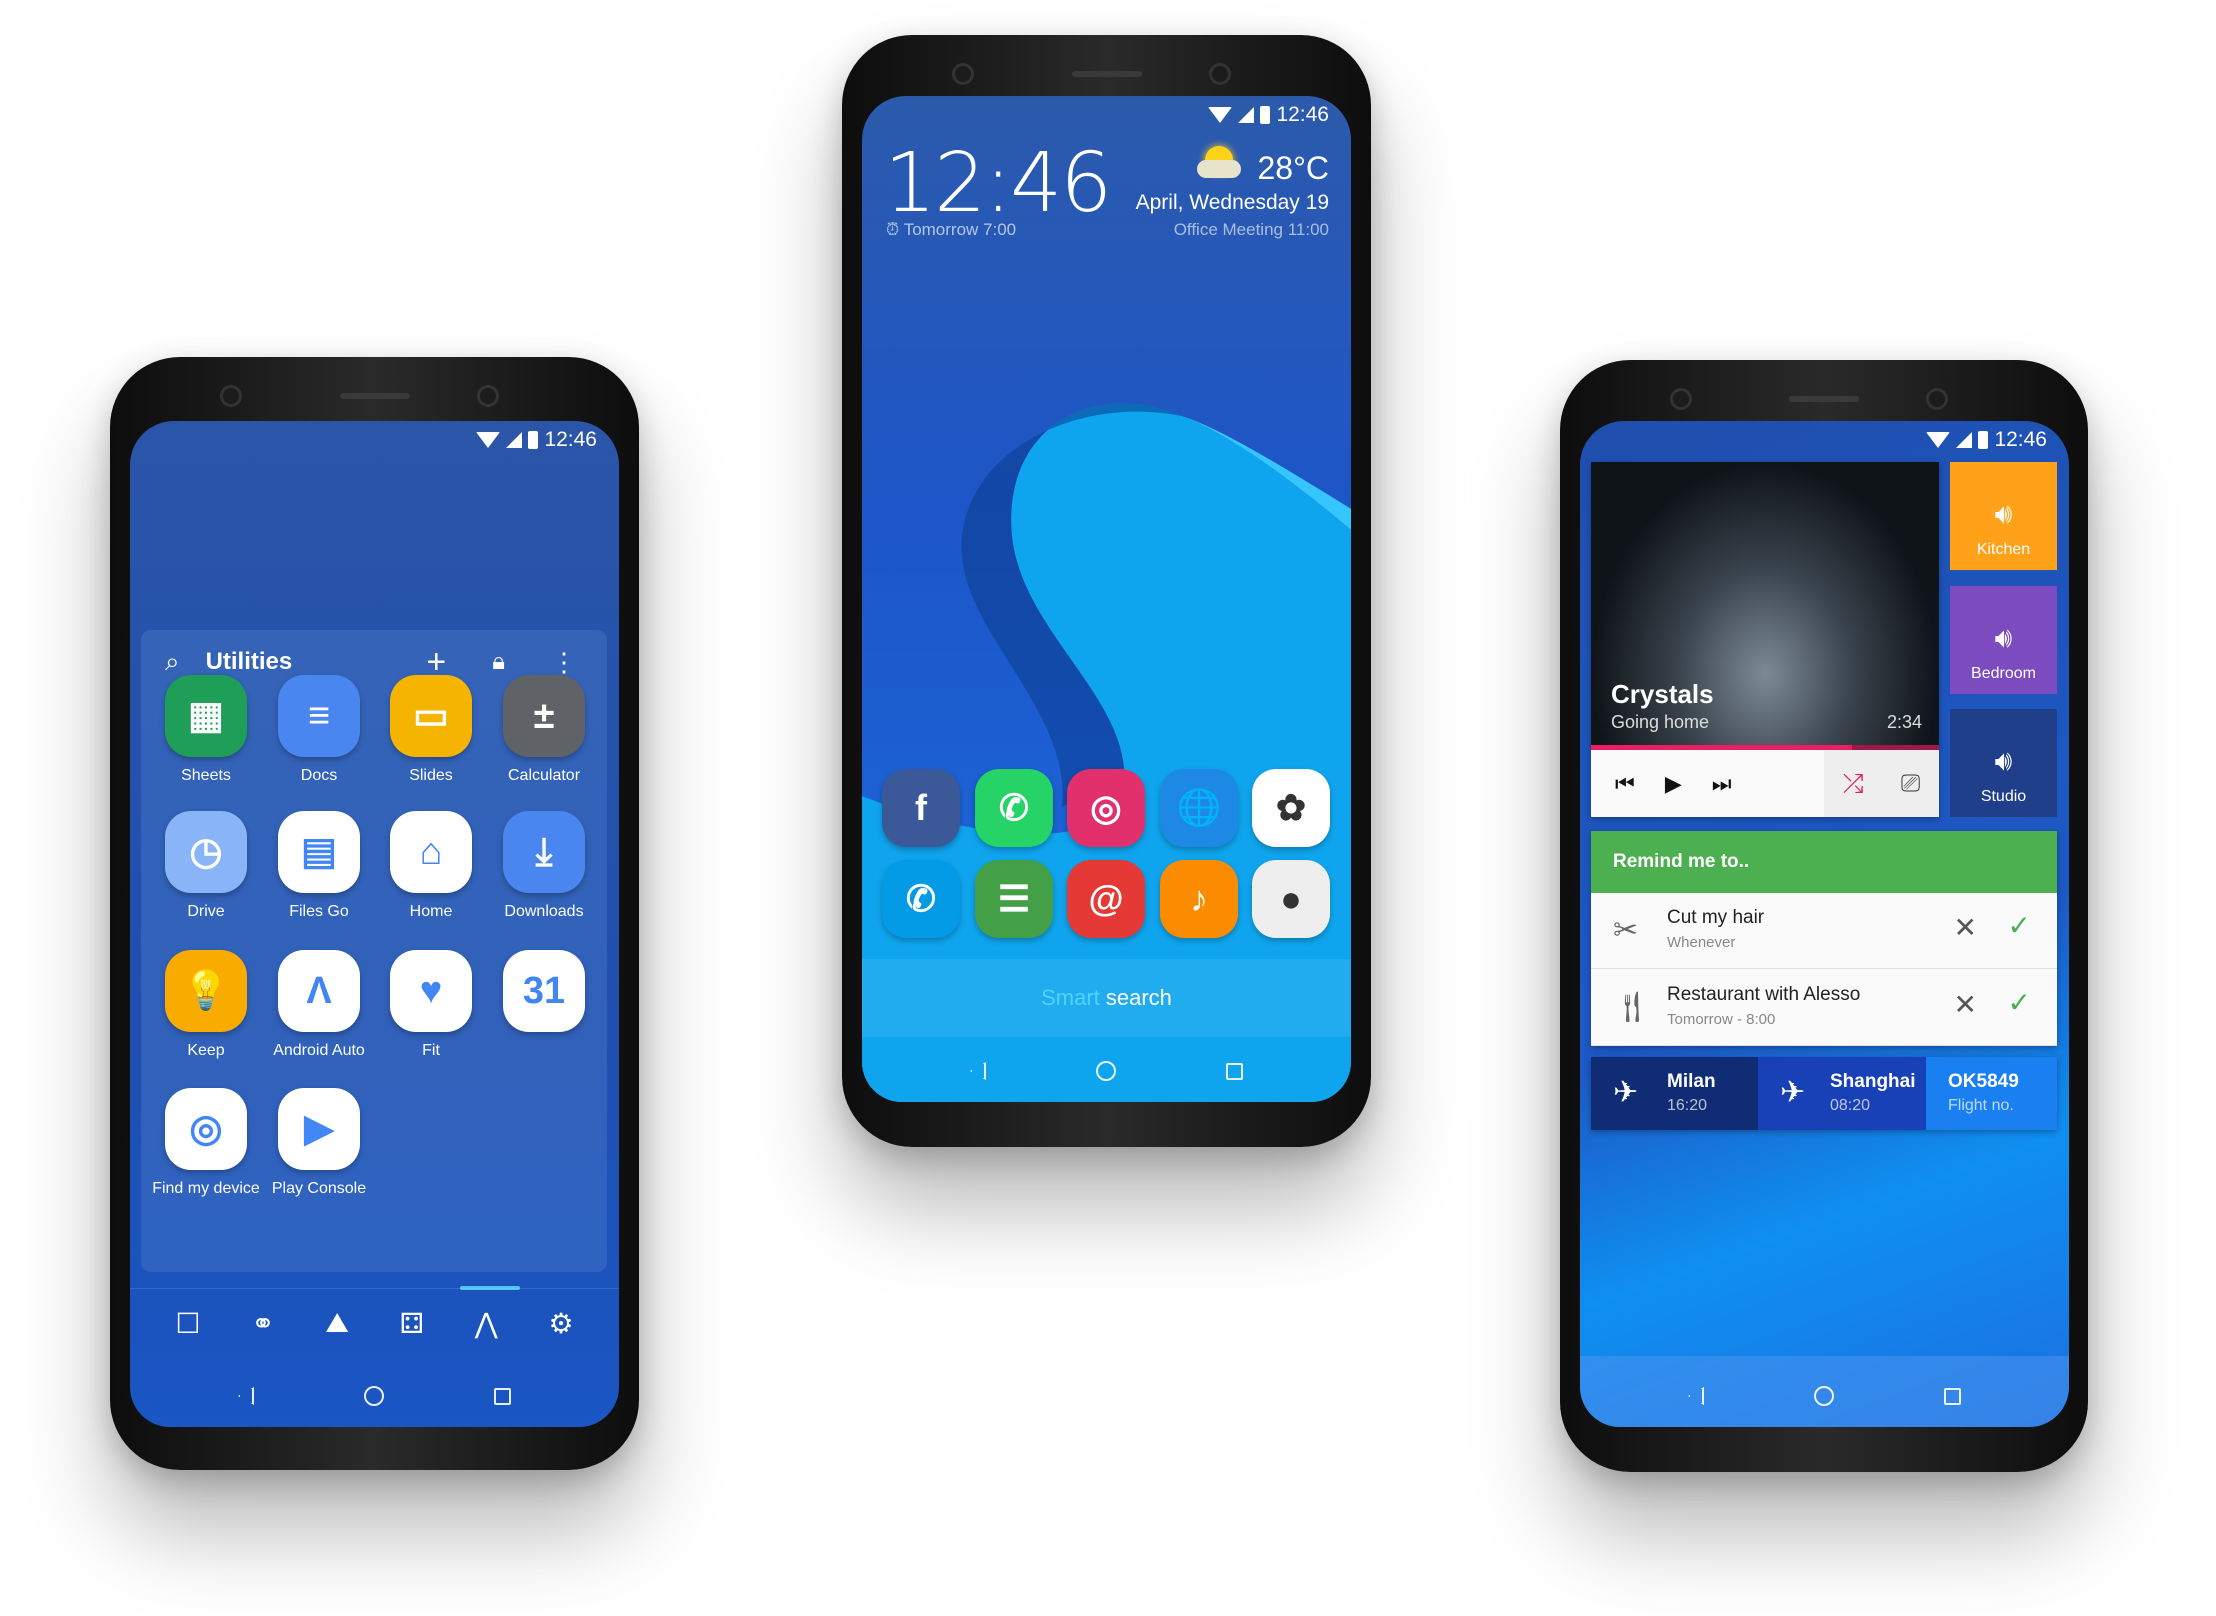  I want to click on status-time: 12:46, so click(570, 439).